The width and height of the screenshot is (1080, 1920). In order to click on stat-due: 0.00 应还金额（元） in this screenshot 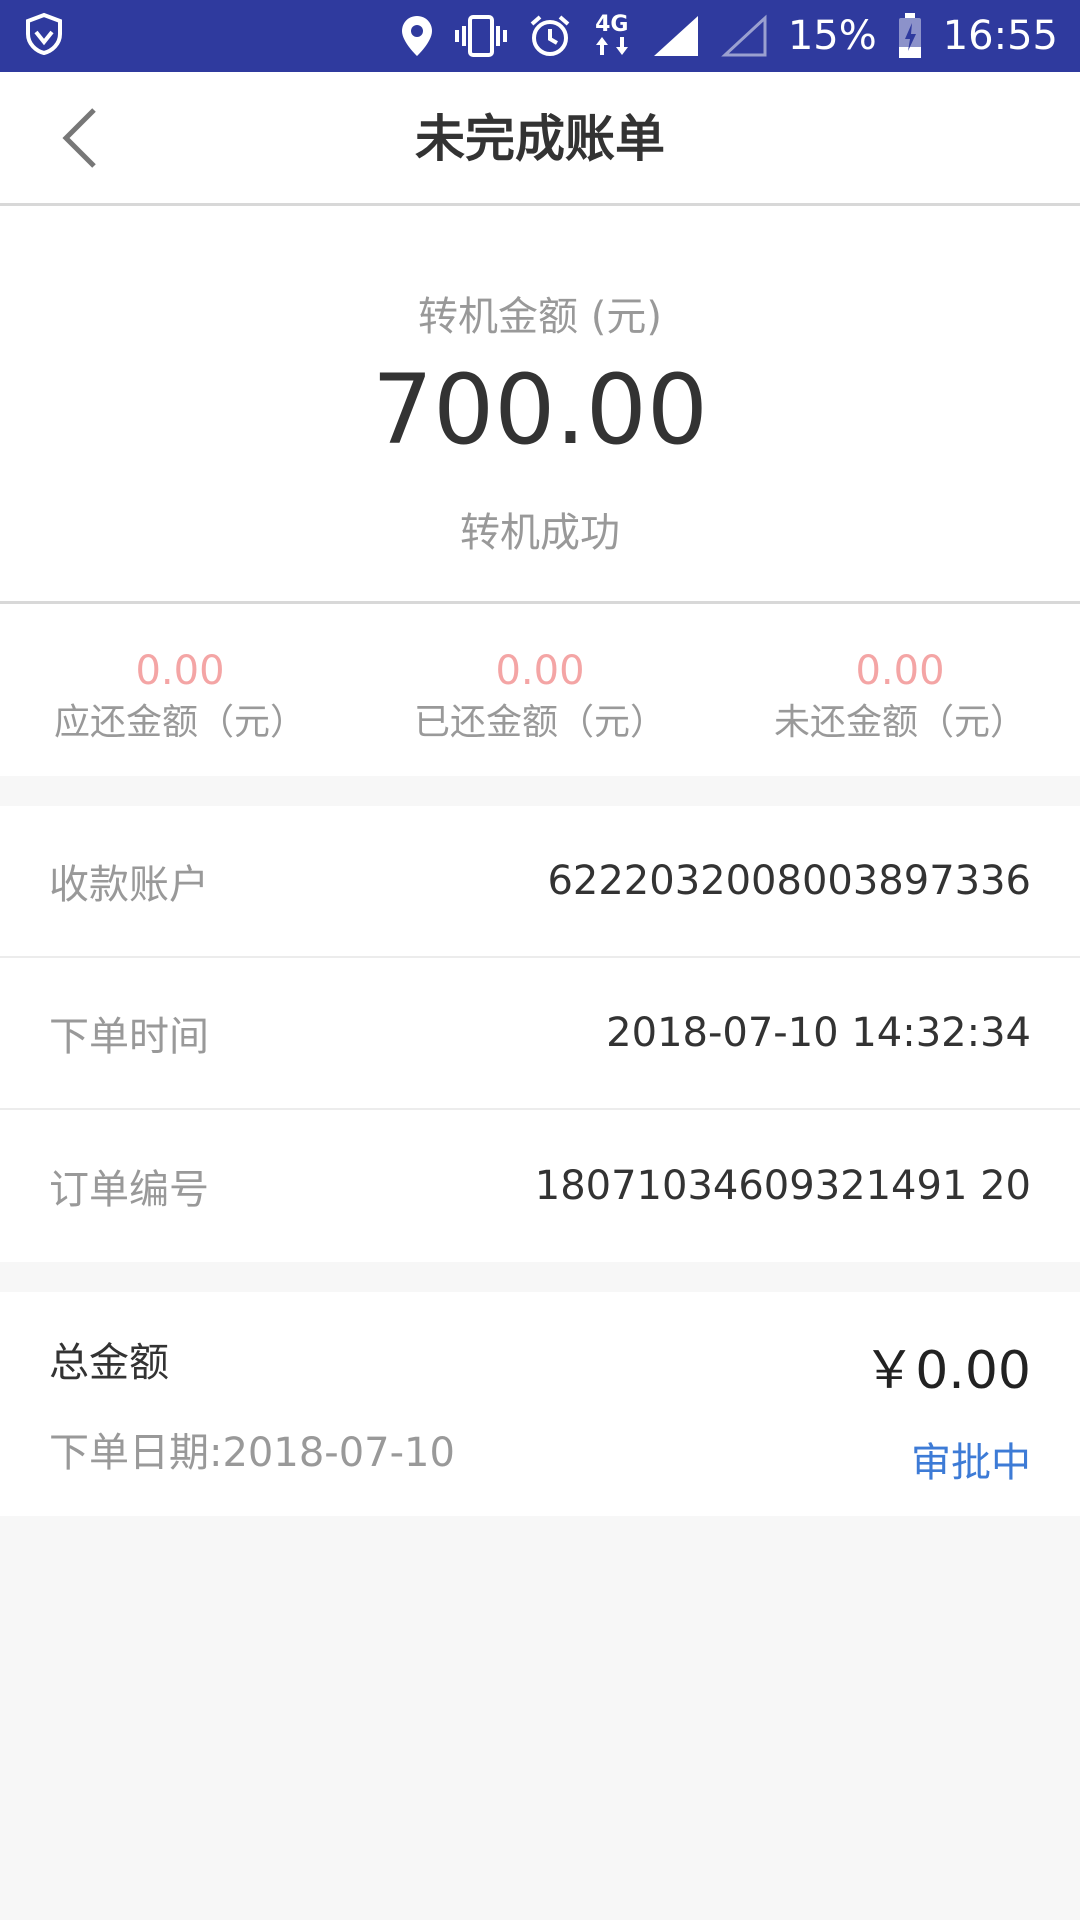, I will do `click(180, 690)`.